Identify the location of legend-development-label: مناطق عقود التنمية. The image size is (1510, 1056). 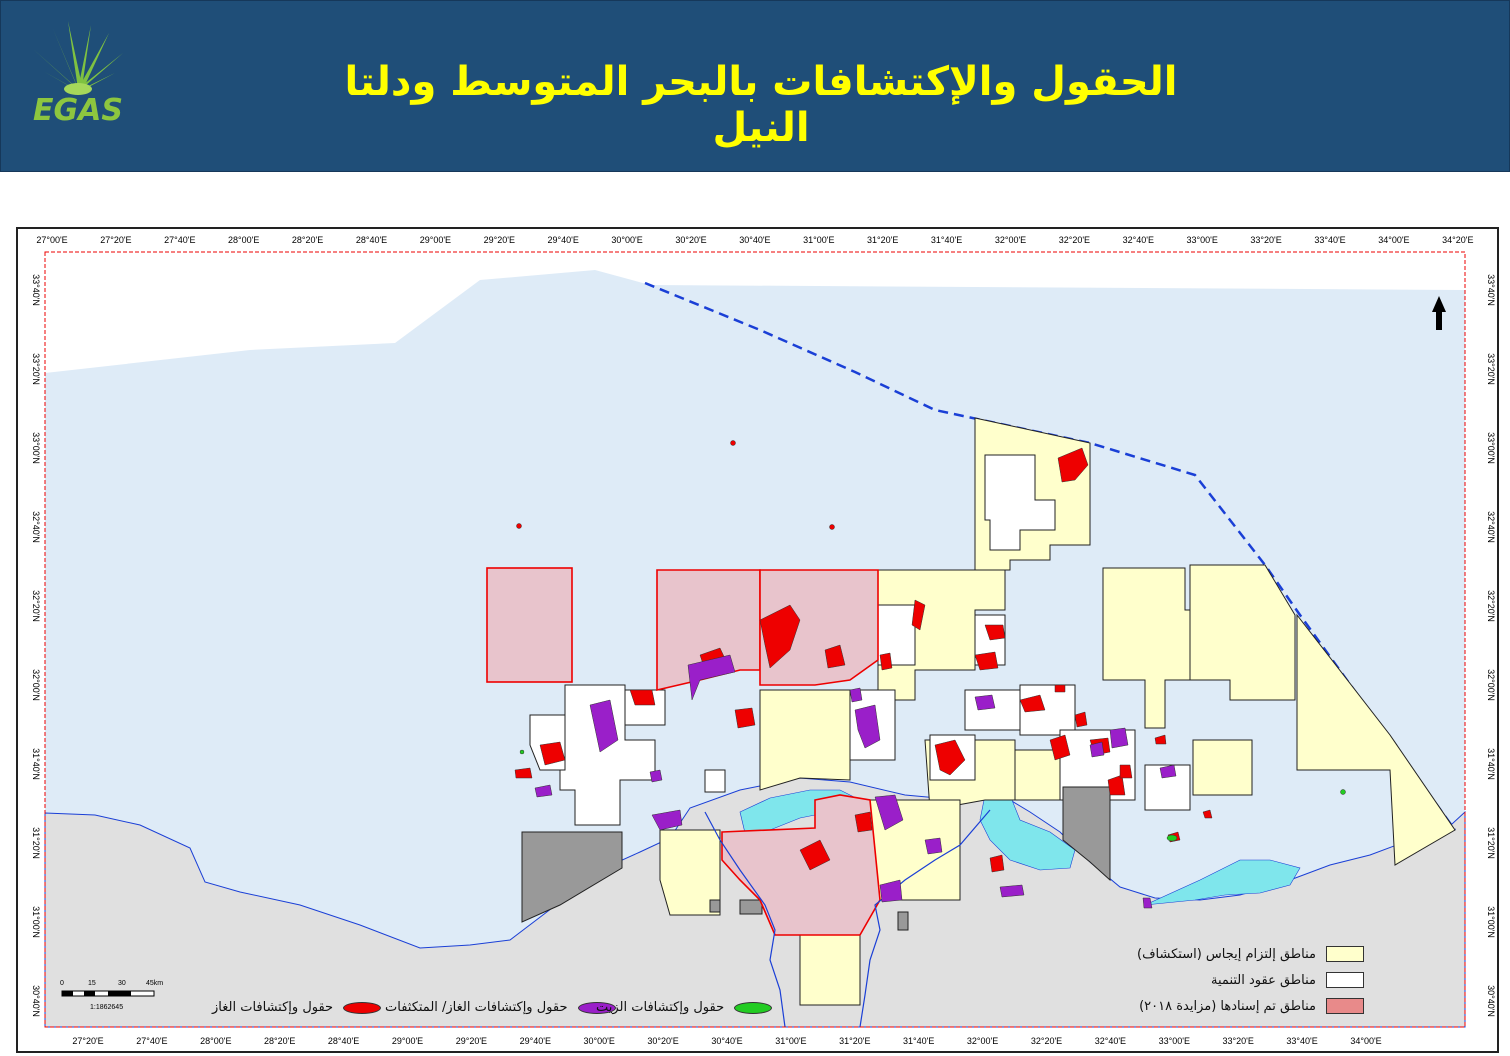
(1263, 980).